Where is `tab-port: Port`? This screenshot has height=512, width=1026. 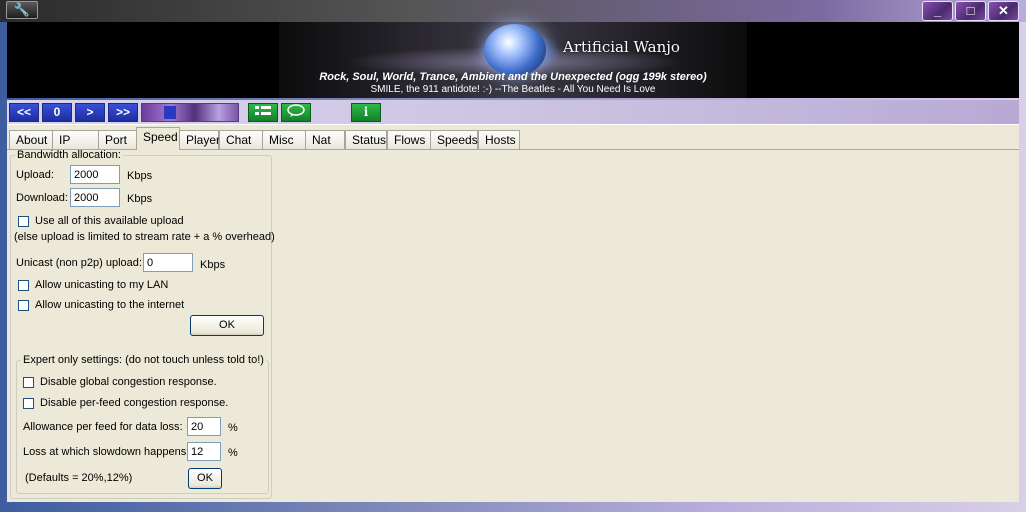
tab-port: Port is located at coordinates (118, 140).